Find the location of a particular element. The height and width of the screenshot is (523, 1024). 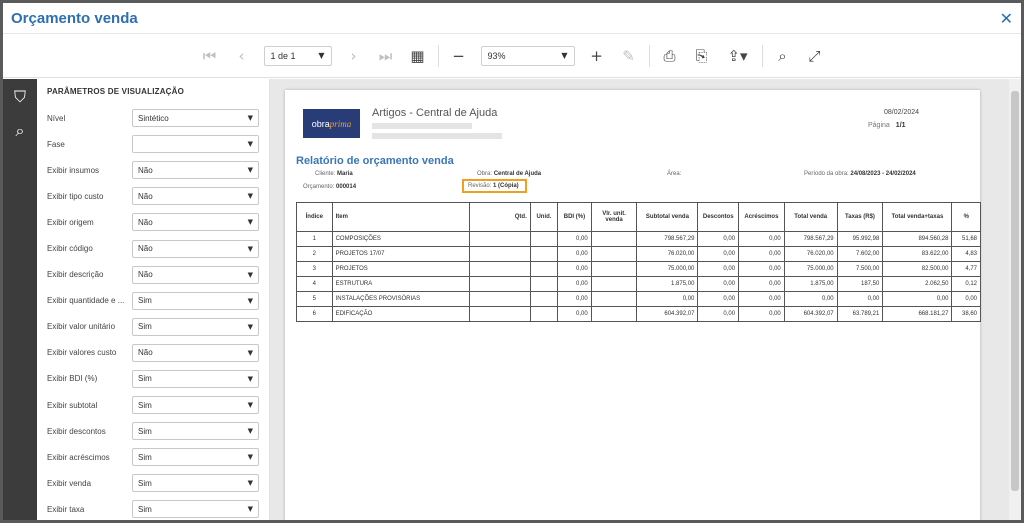

table-cell: 5 is located at coordinates (314, 299).